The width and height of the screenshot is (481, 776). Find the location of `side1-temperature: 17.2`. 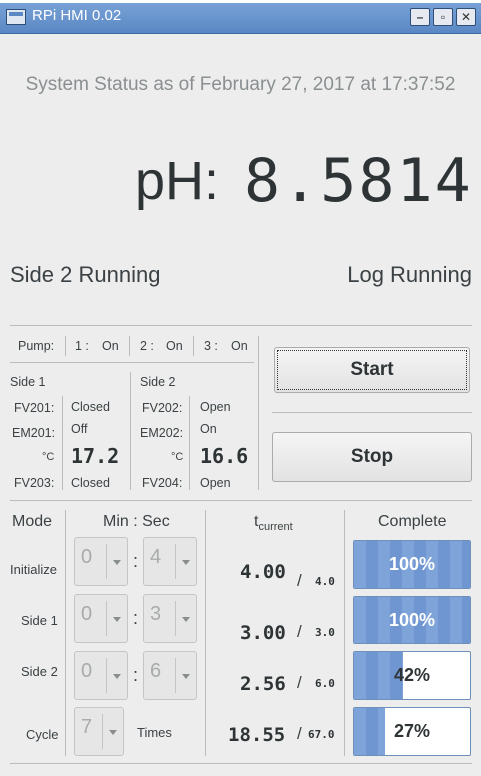

side1-temperature: 17.2 is located at coordinates (95, 456).